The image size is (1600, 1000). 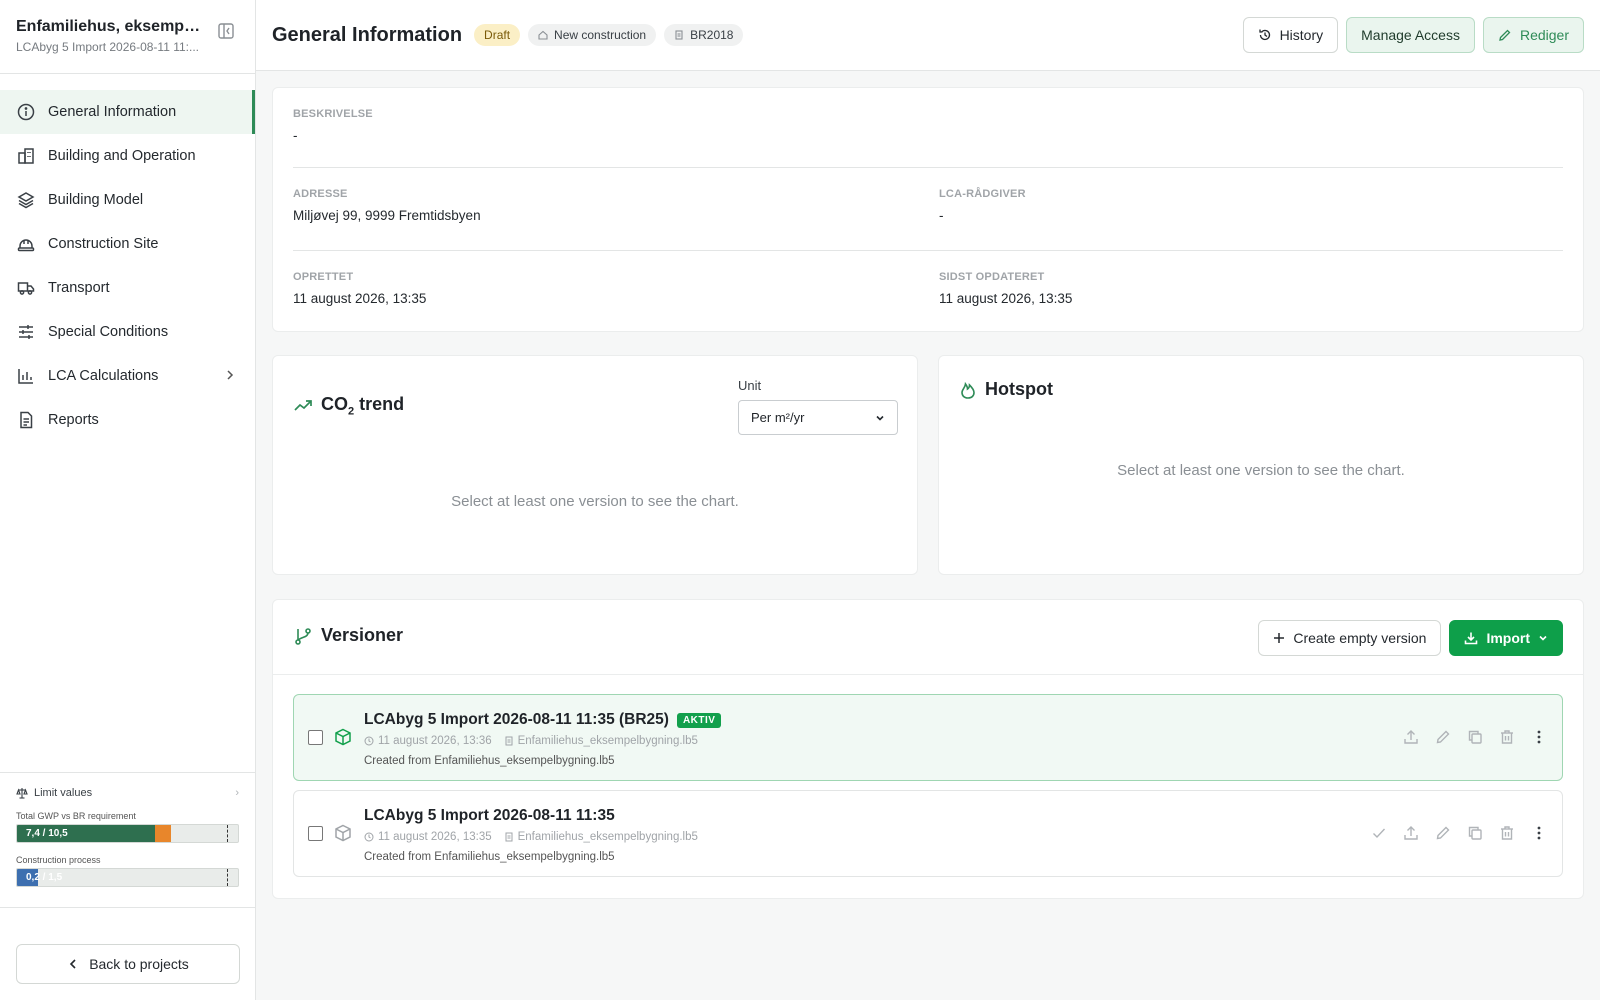 I want to click on gwp-bar-label: Total GWP vs BR requirement, so click(x=76, y=816).